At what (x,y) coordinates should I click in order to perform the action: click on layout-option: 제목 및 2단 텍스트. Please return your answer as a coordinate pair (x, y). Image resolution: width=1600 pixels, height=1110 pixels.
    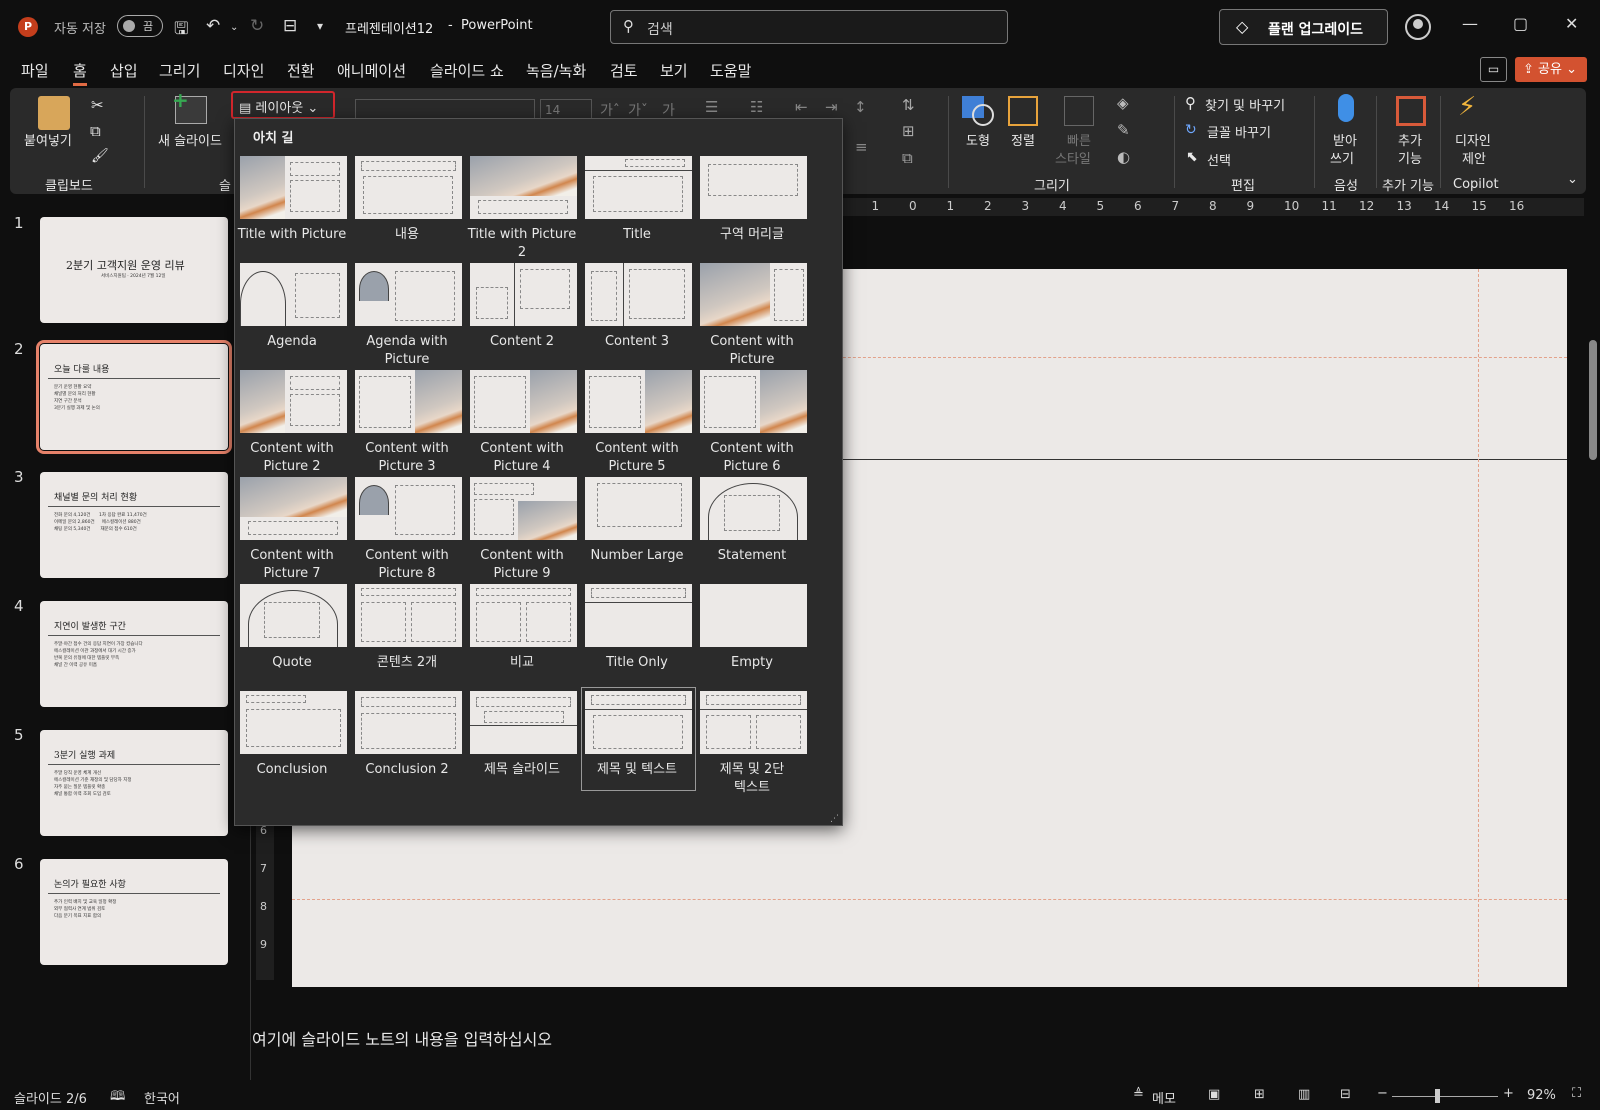
    Looking at the image, I should click on (752, 724).